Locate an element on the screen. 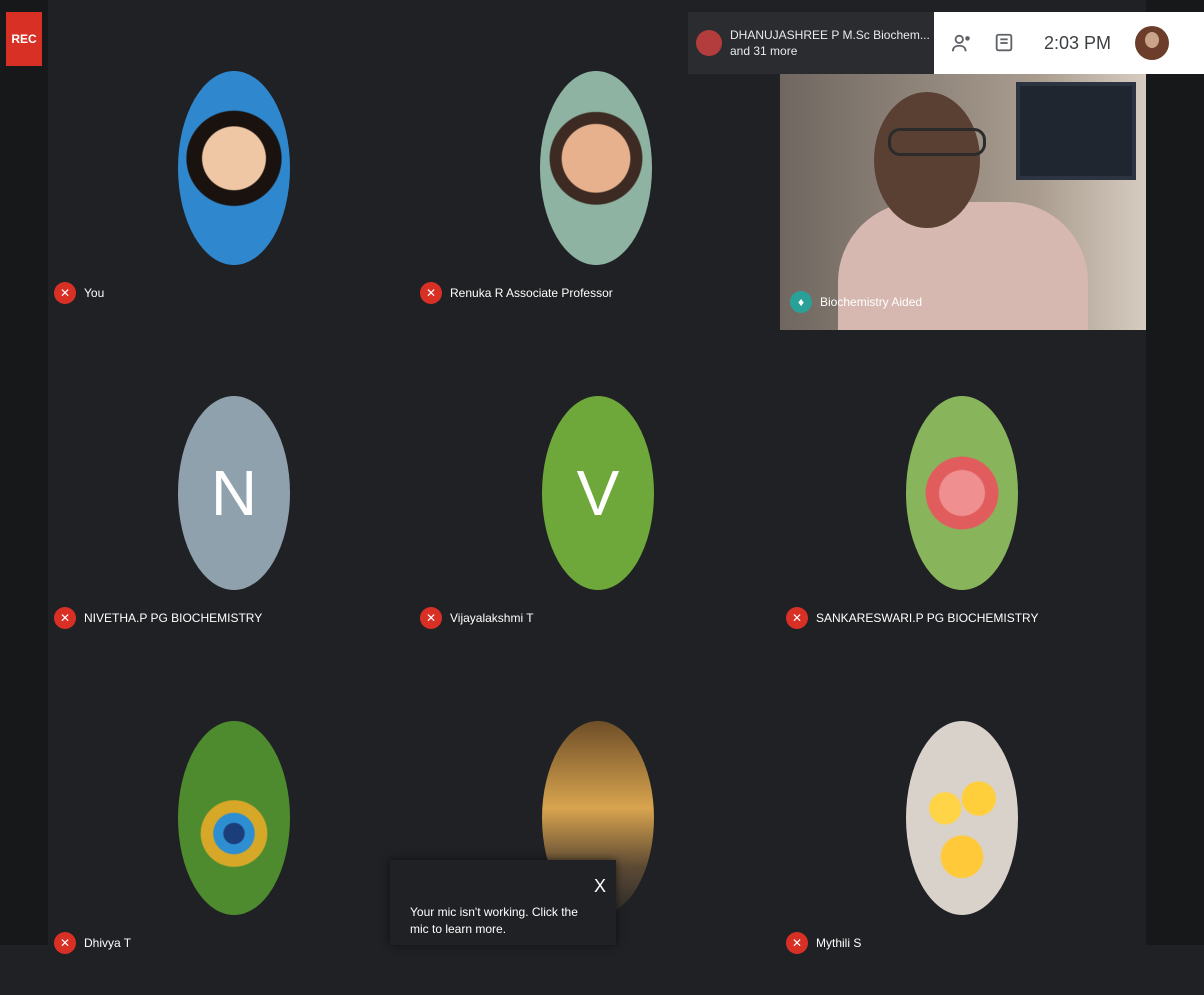 Image resolution: width=1204 pixels, height=995 pixels. participant-name: ✕ You is located at coordinates (79, 293).